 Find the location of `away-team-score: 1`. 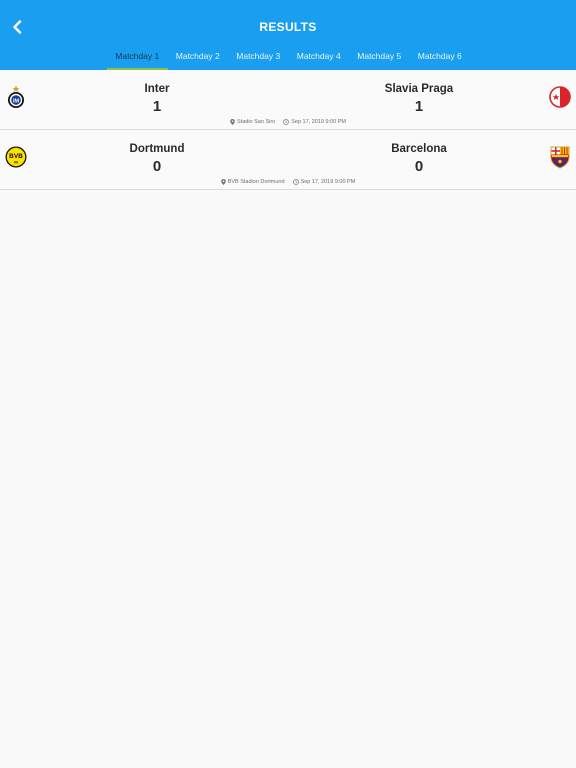

away-team-score: 1 is located at coordinates (419, 106).